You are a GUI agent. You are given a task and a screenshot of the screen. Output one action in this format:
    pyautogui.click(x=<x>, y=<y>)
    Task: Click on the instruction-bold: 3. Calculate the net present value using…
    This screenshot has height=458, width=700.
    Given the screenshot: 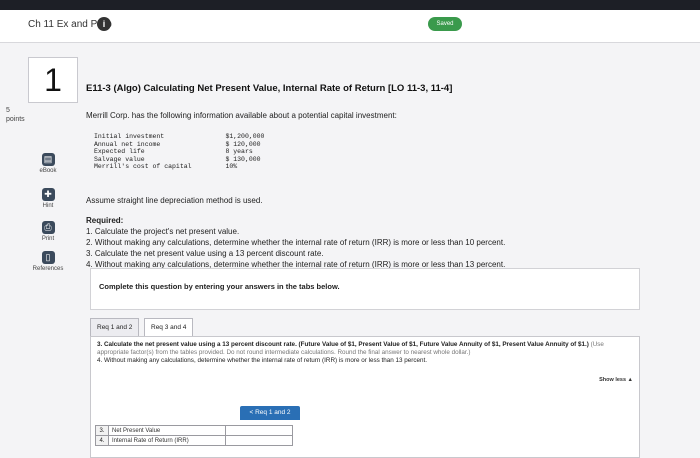 What is the action you would take?
    pyautogui.click(x=343, y=344)
    